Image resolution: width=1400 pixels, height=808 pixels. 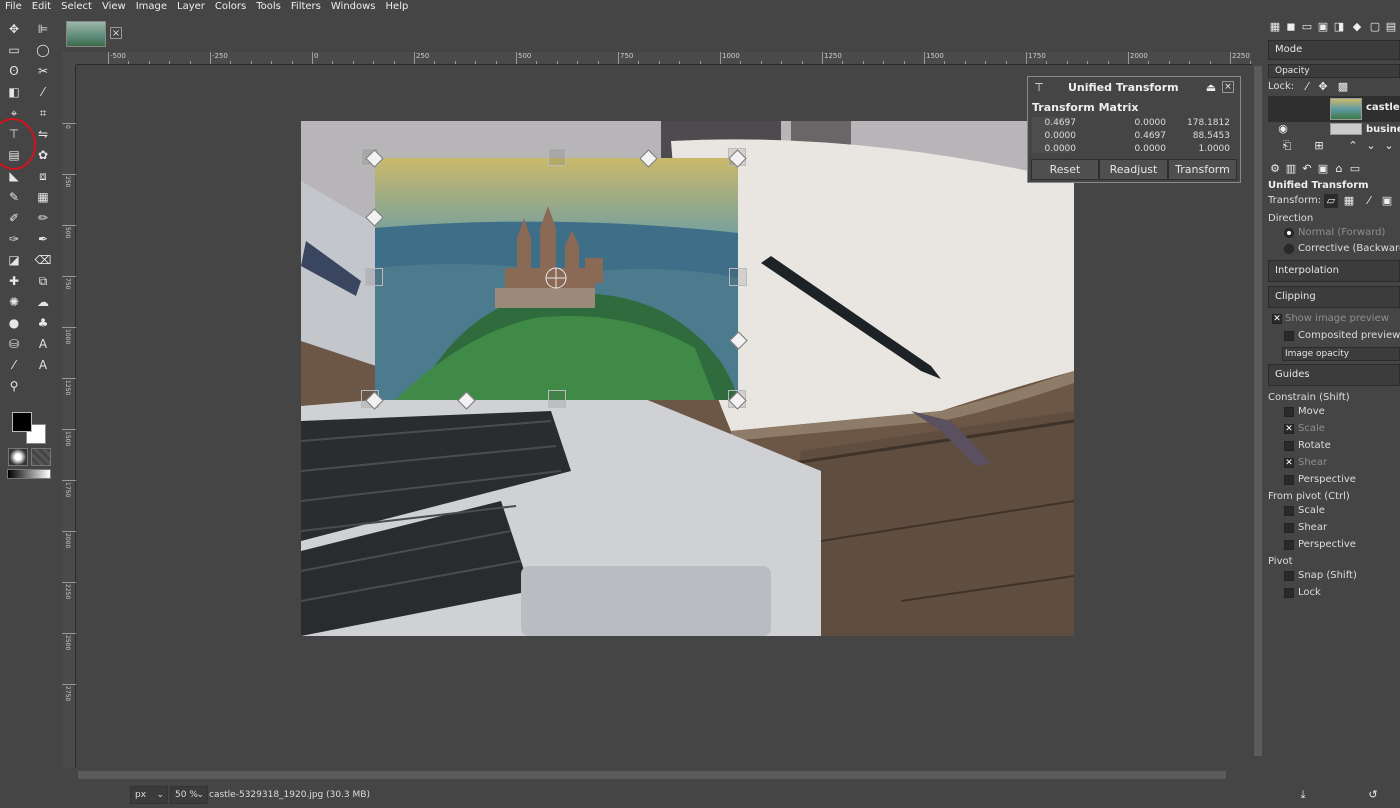 I want to click on tool-options-tab-icon: ⚙, so click(x=1275, y=169).